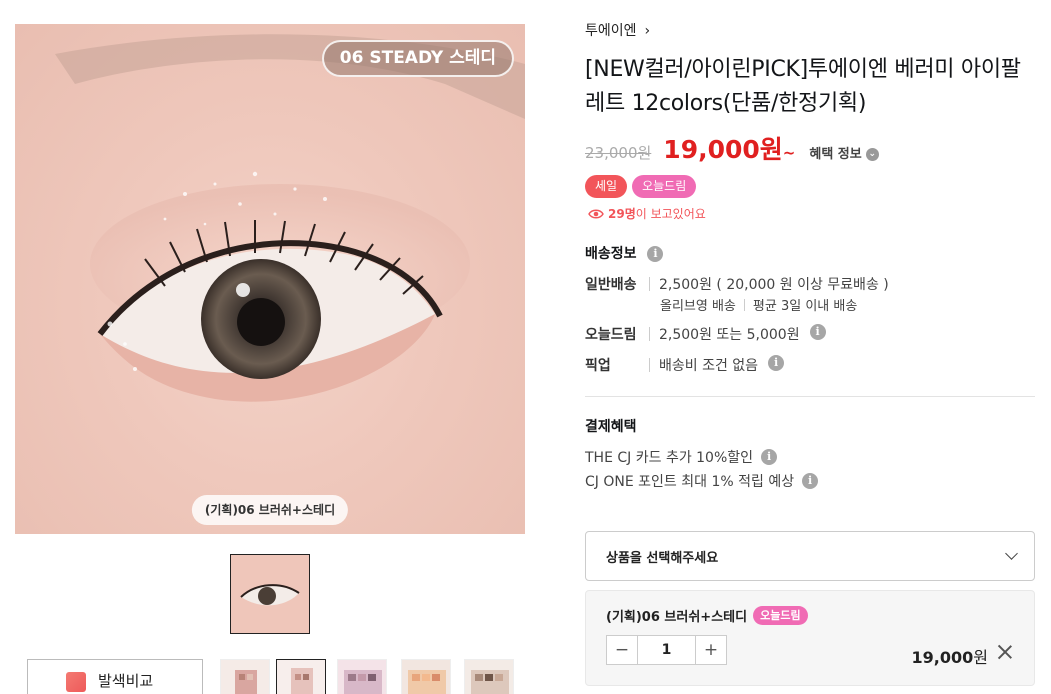  I want to click on shipping-sub-line: 올리브영 배송 평균 3일 이내 배송, so click(758, 304).